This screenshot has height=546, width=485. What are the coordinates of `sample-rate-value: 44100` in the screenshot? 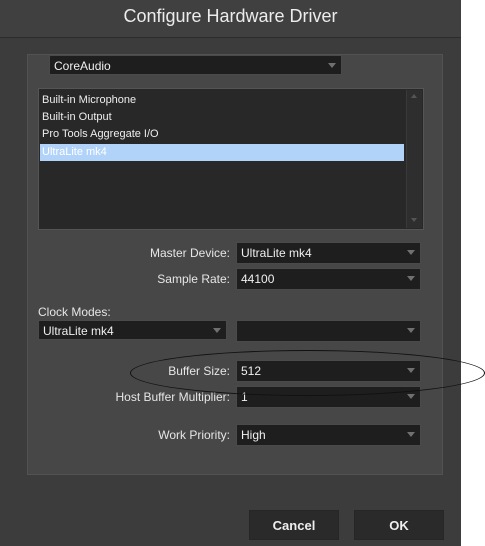 It's located at (258, 279).